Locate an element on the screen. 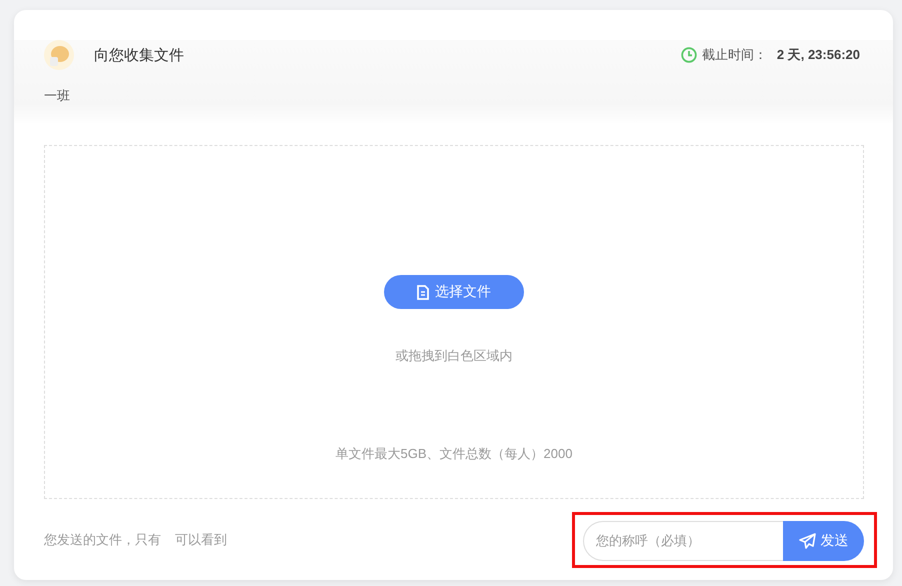  file-icon is located at coordinates (423, 292).